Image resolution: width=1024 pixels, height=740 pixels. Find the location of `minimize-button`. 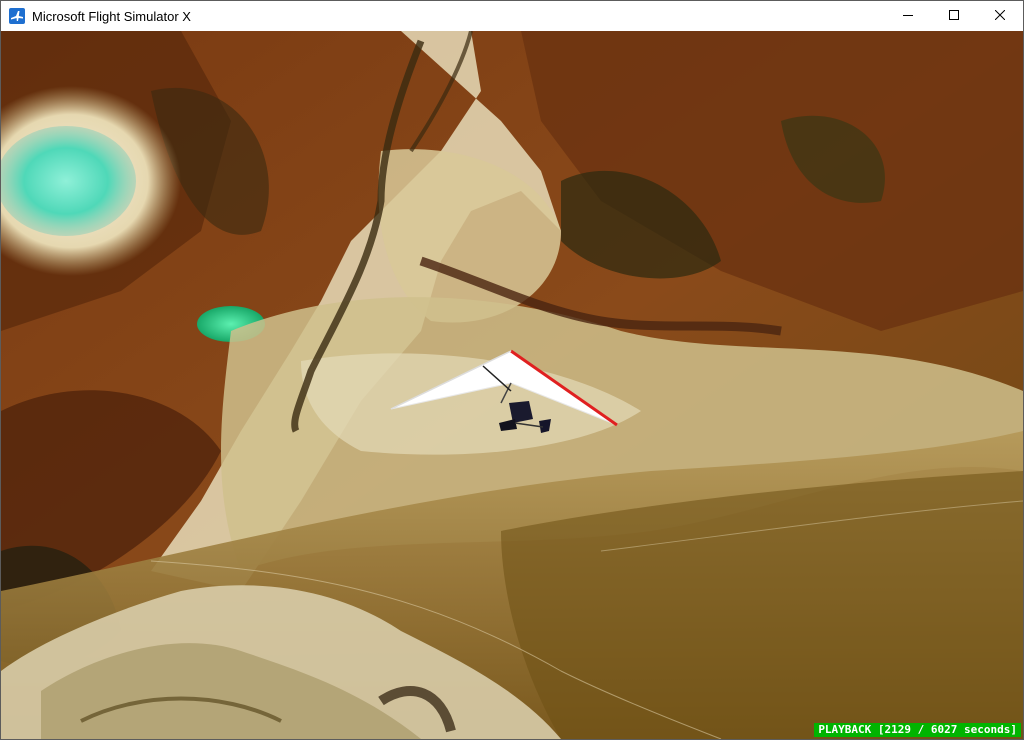

minimize-button is located at coordinates (908, 16).